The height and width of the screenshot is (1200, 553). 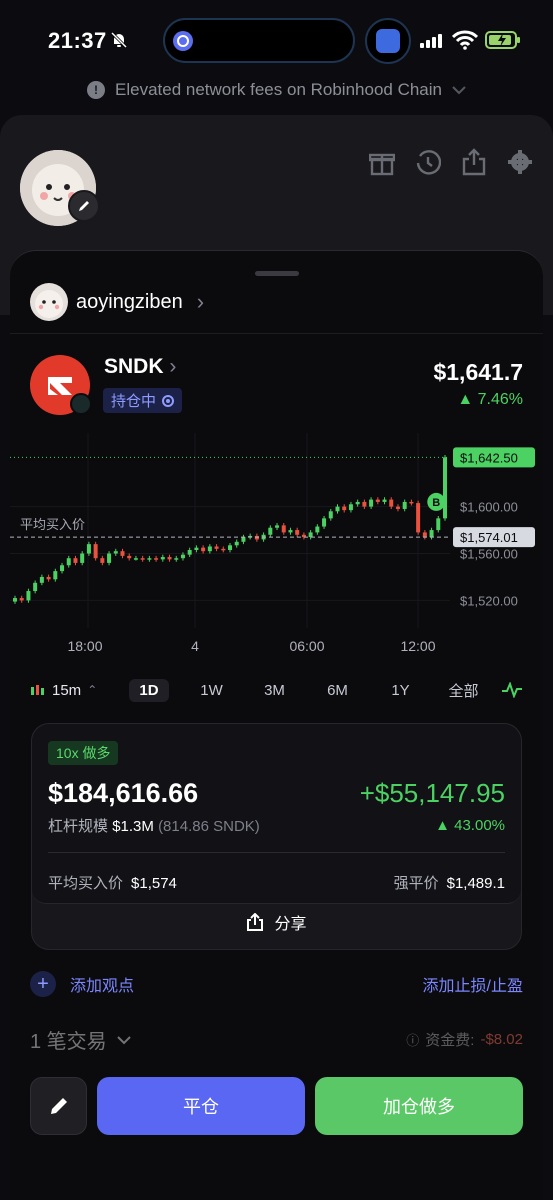 I want to click on username: aoyingziben, so click(x=129, y=301).